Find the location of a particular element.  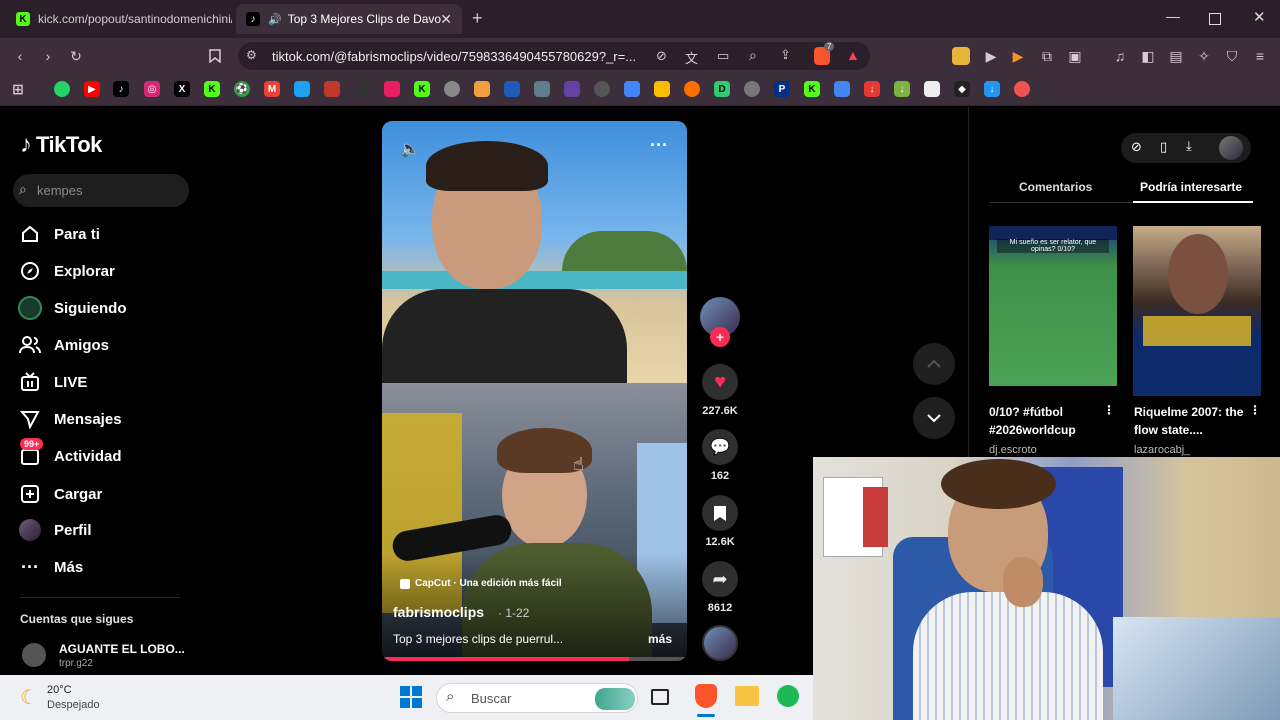

windows-start-icon is located at coordinates (411, 697).